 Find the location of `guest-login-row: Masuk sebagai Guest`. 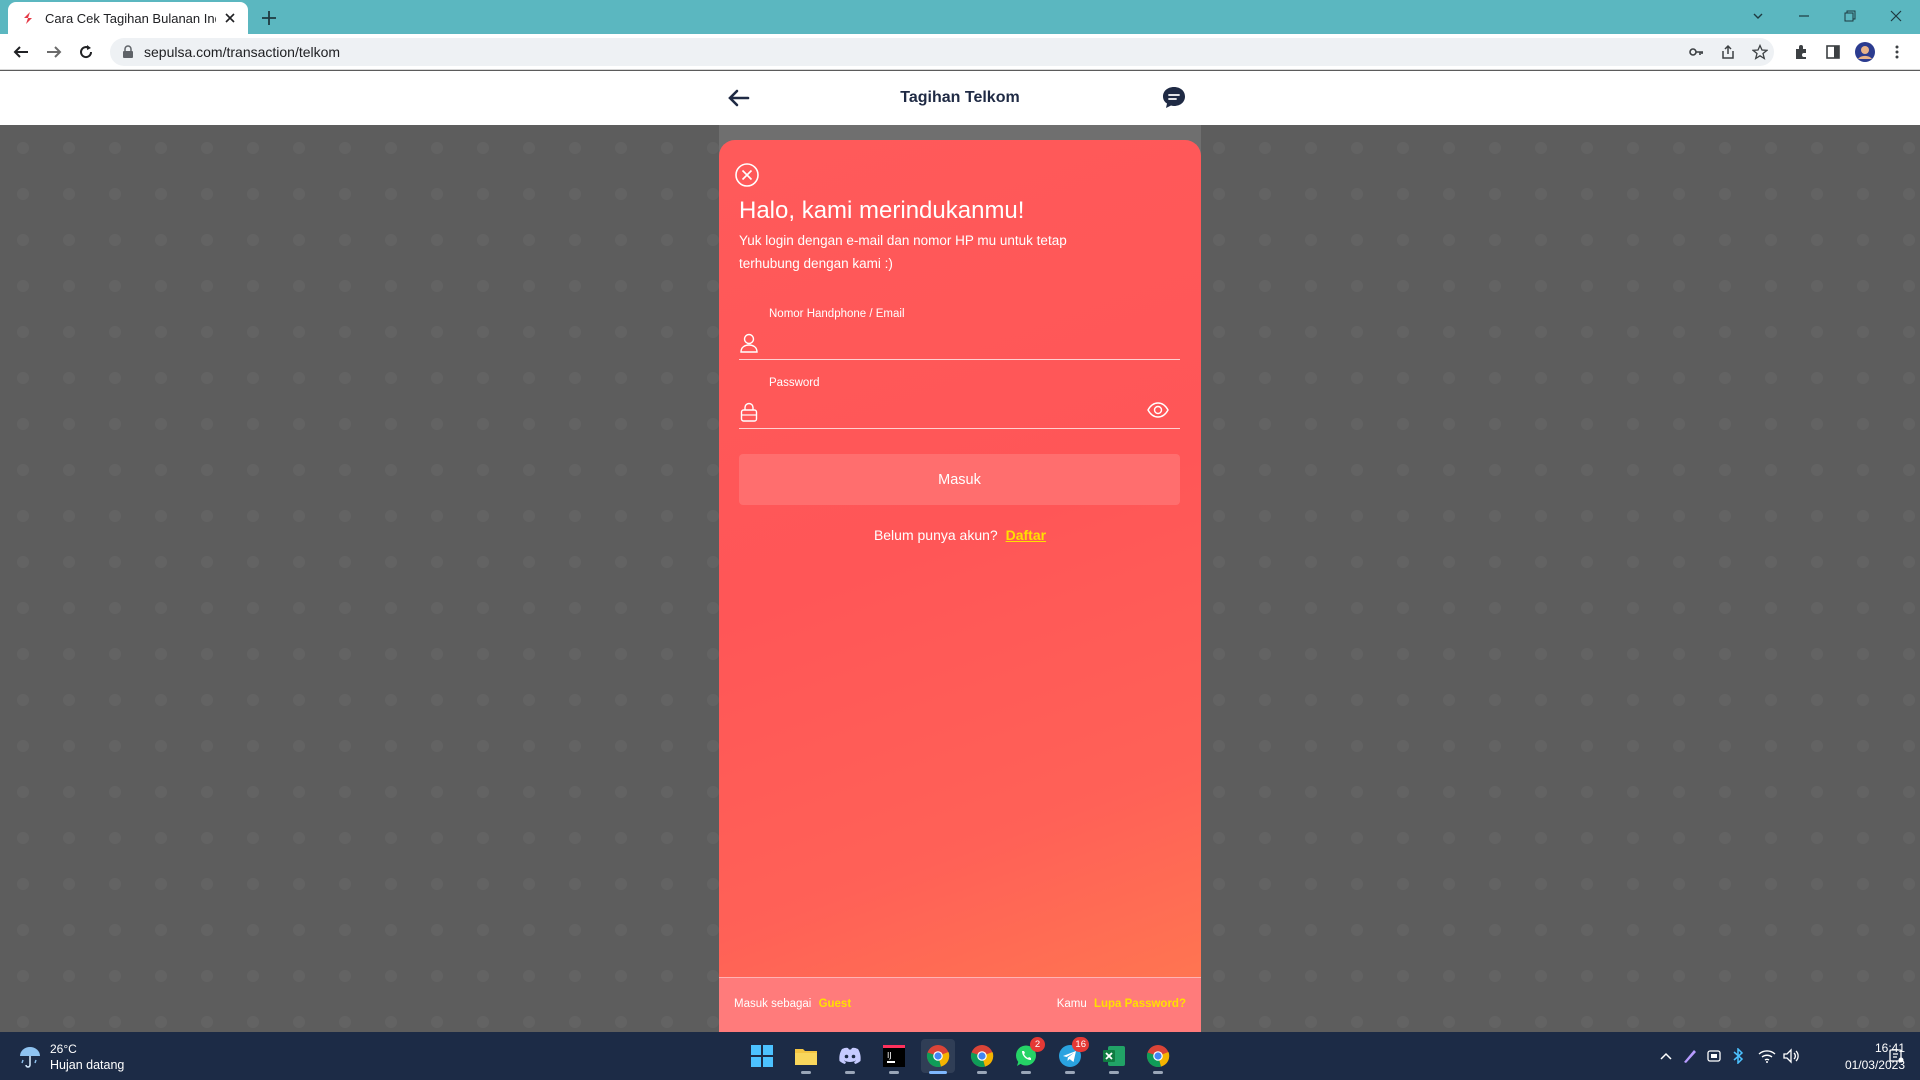

guest-login-row: Masuk sebagai Guest is located at coordinates (792, 1004).